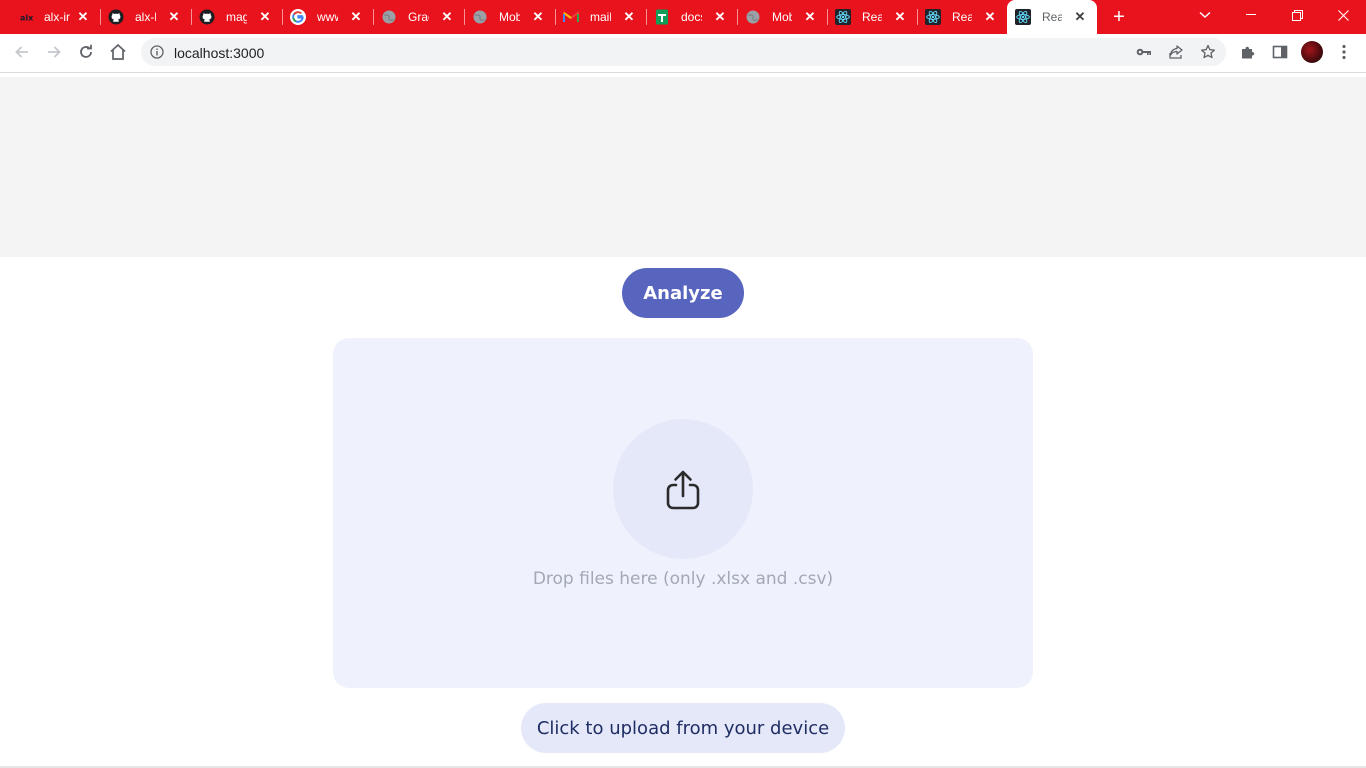 The height and width of the screenshot is (768, 1366). I want to click on minimize-button, so click(1251, 15).